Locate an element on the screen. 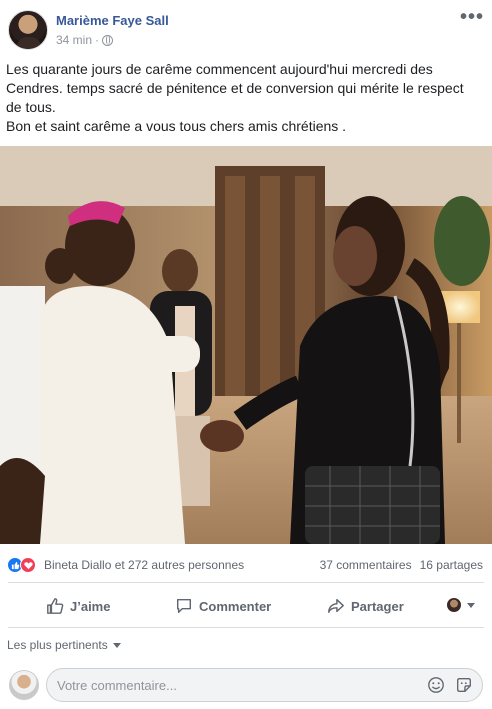  post-meta: 34 min · is located at coordinates (85, 40).